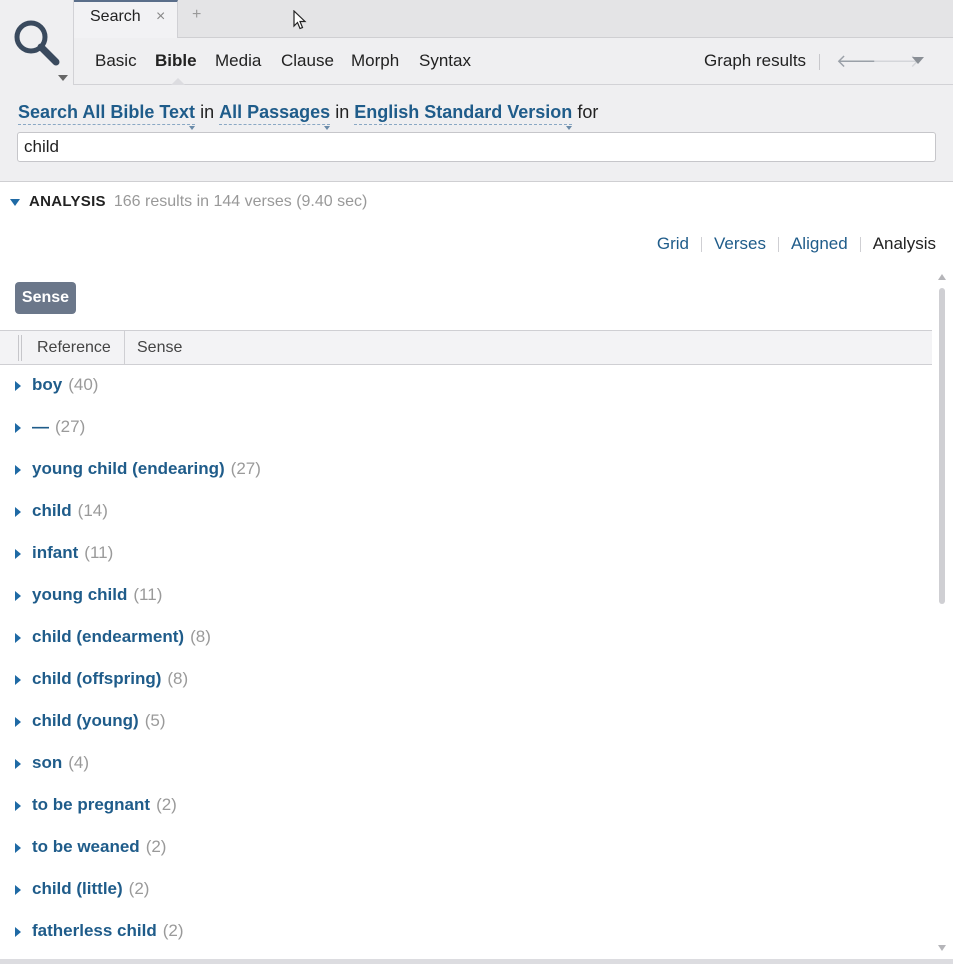 The height and width of the screenshot is (964, 953). What do you see at coordinates (904, 243) in the screenshot?
I see `view-analysis: Analysis` at bounding box center [904, 243].